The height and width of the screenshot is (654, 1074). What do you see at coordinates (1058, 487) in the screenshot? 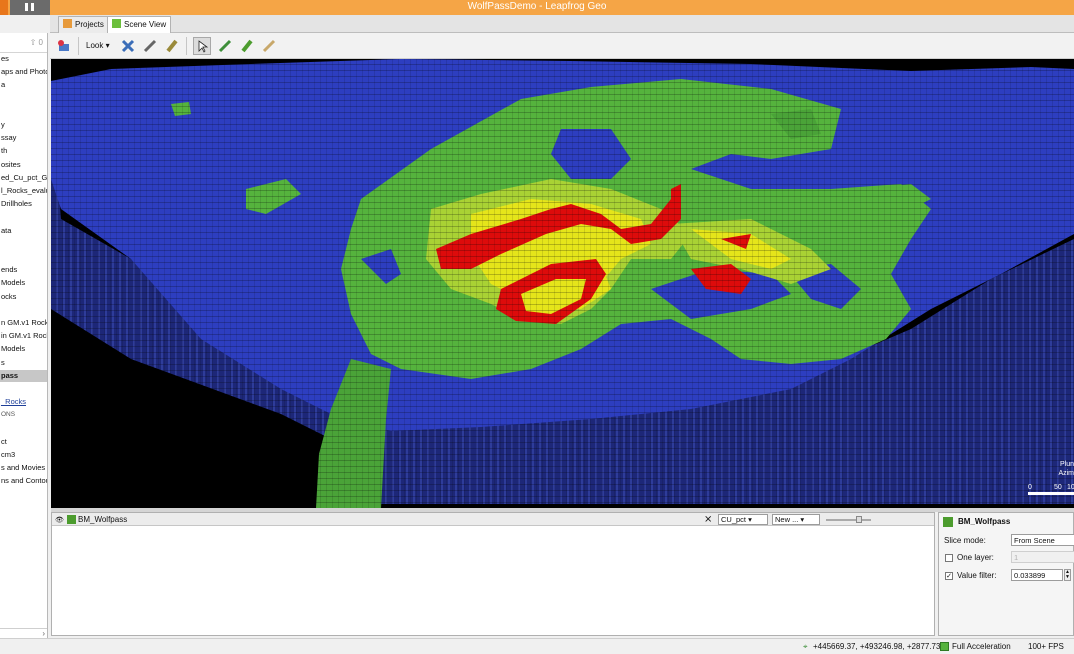
I see `scale-label-50: 50` at bounding box center [1058, 487].